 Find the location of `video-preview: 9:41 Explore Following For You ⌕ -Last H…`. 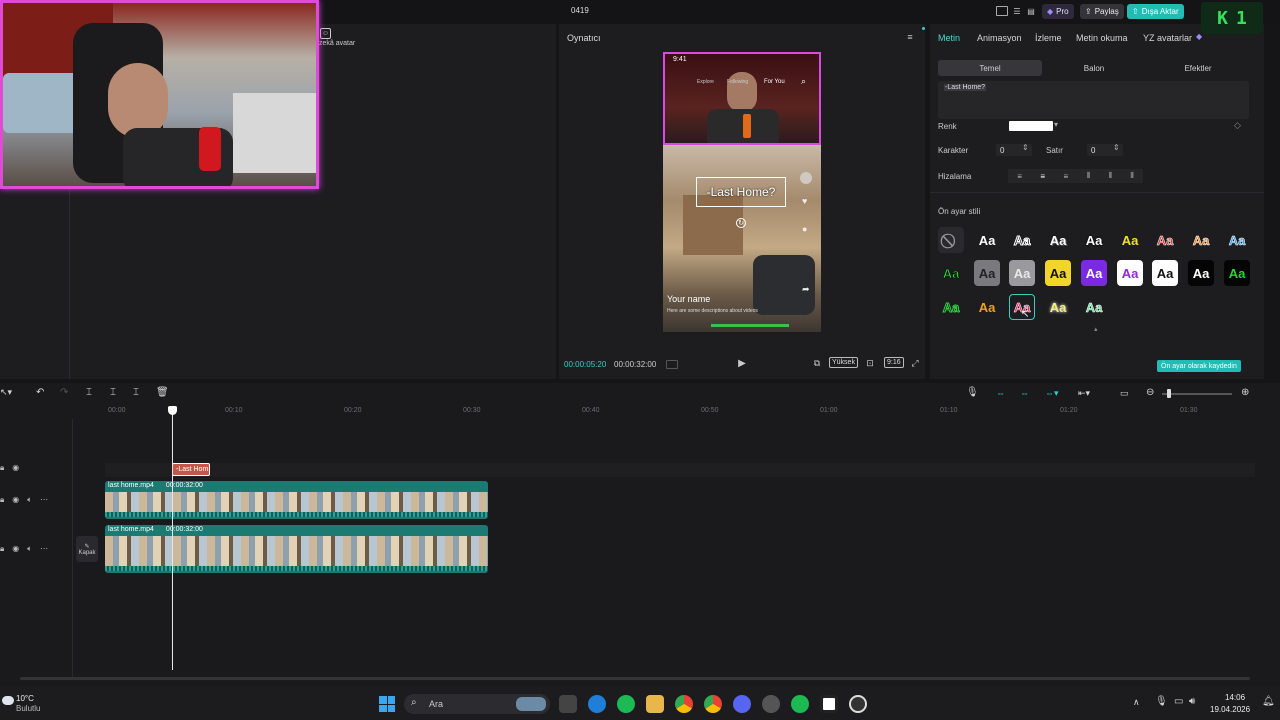

video-preview: 9:41 Explore Following For You ⌕ -Last H… is located at coordinates (742, 192).